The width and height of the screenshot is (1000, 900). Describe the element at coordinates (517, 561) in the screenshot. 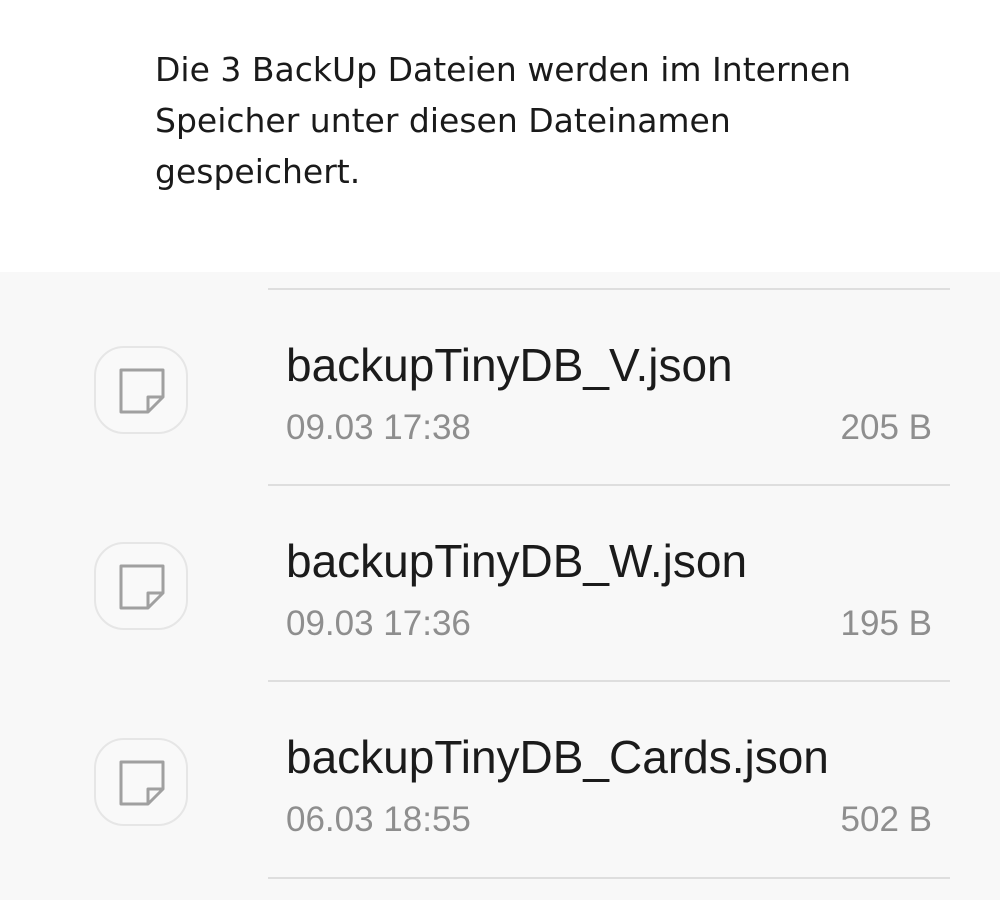

I see `file-name: backupTinyDB_W.json` at that location.